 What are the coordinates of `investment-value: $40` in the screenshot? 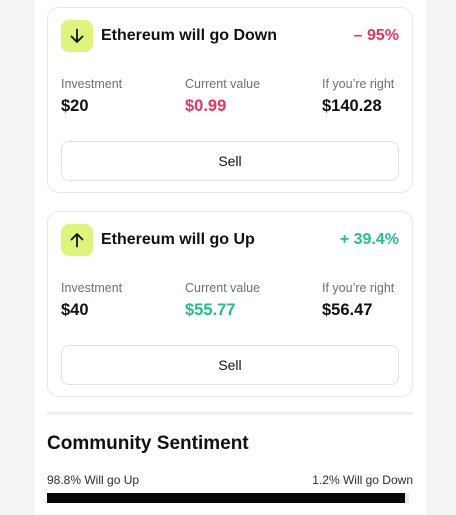 It's located at (75, 310).